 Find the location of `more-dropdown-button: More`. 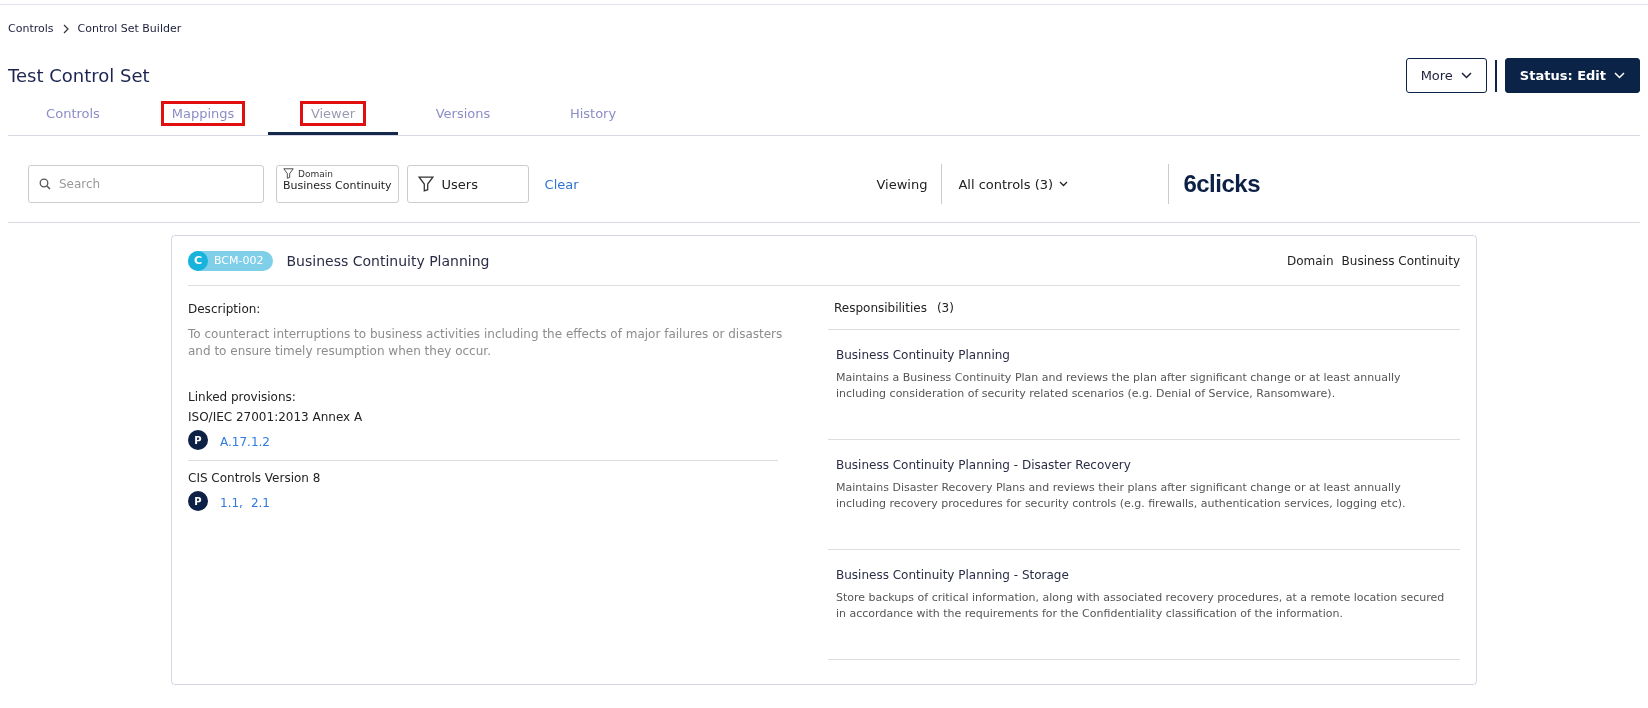

more-dropdown-button: More is located at coordinates (1446, 75).